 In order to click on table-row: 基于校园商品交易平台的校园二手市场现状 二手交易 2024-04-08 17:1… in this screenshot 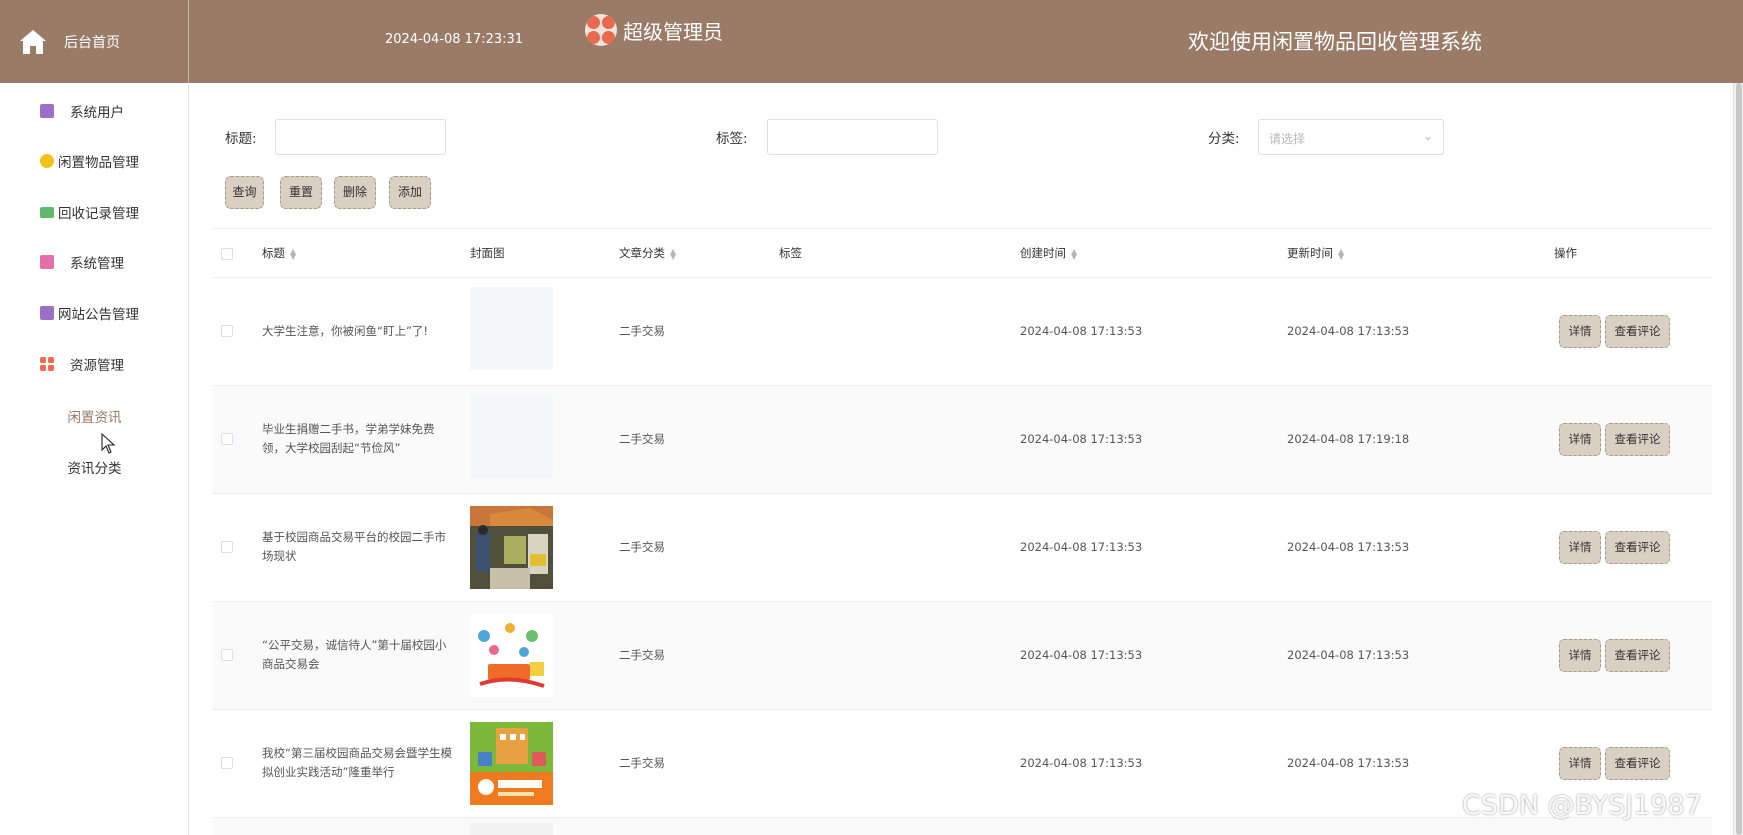, I will do `click(962, 548)`.